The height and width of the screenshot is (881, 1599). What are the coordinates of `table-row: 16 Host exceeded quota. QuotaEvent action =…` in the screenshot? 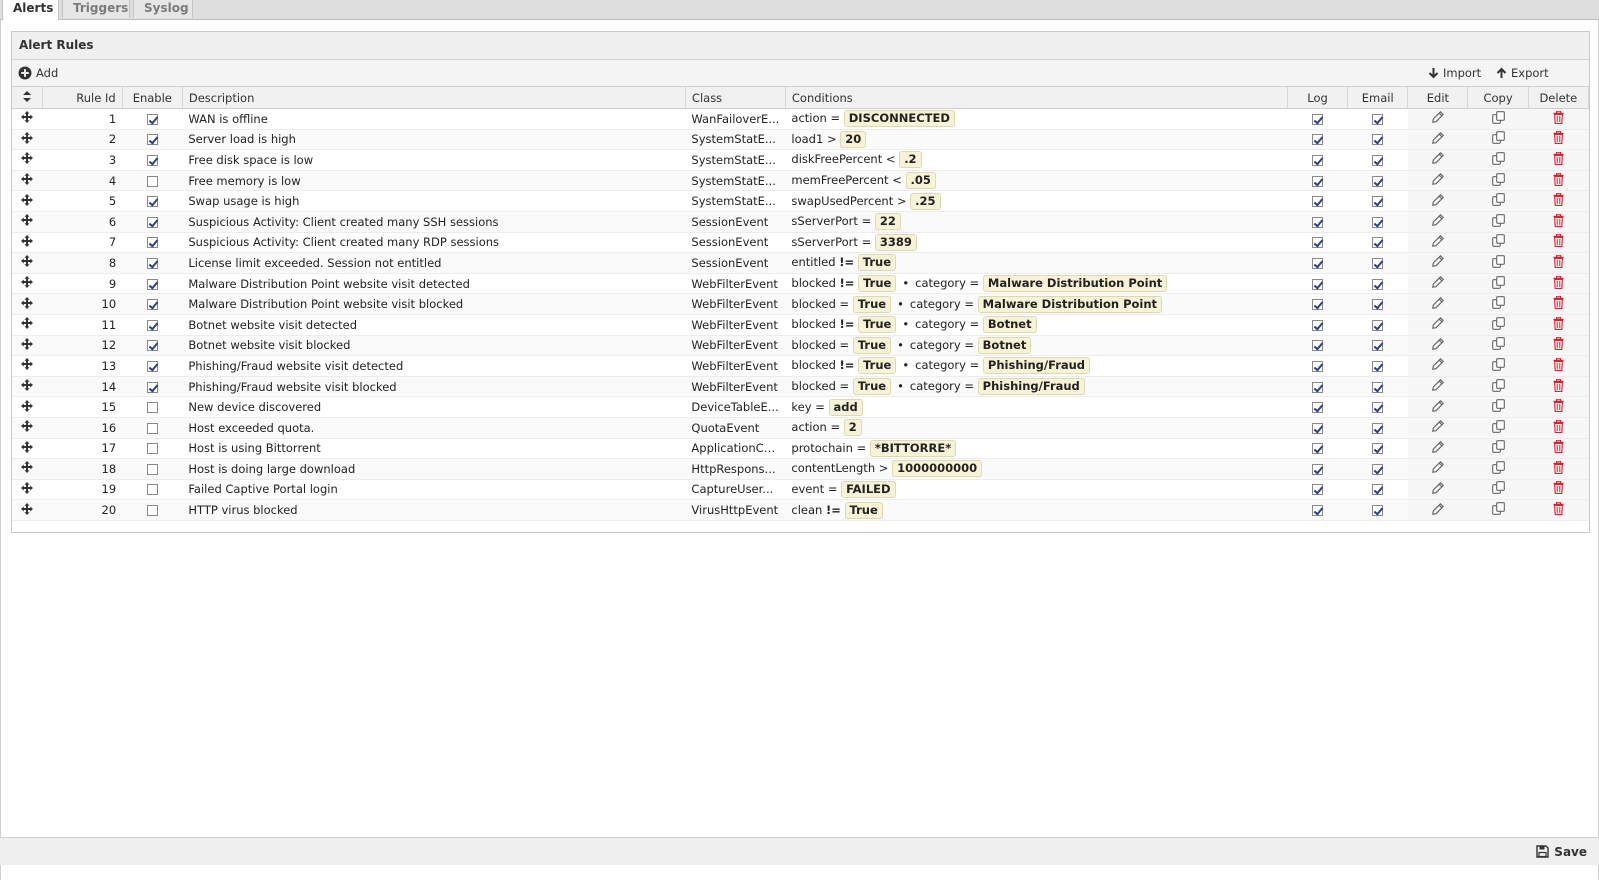 It's located at (800, 428).